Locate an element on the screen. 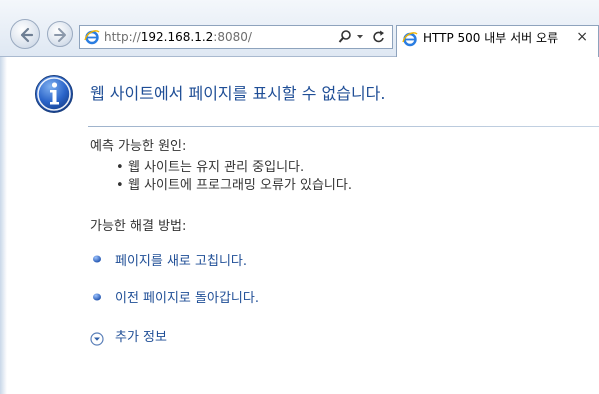  page-title: 웹 사이트에서 페이지를 표시할 수 없습니다. is located at coordinates (238, 93).